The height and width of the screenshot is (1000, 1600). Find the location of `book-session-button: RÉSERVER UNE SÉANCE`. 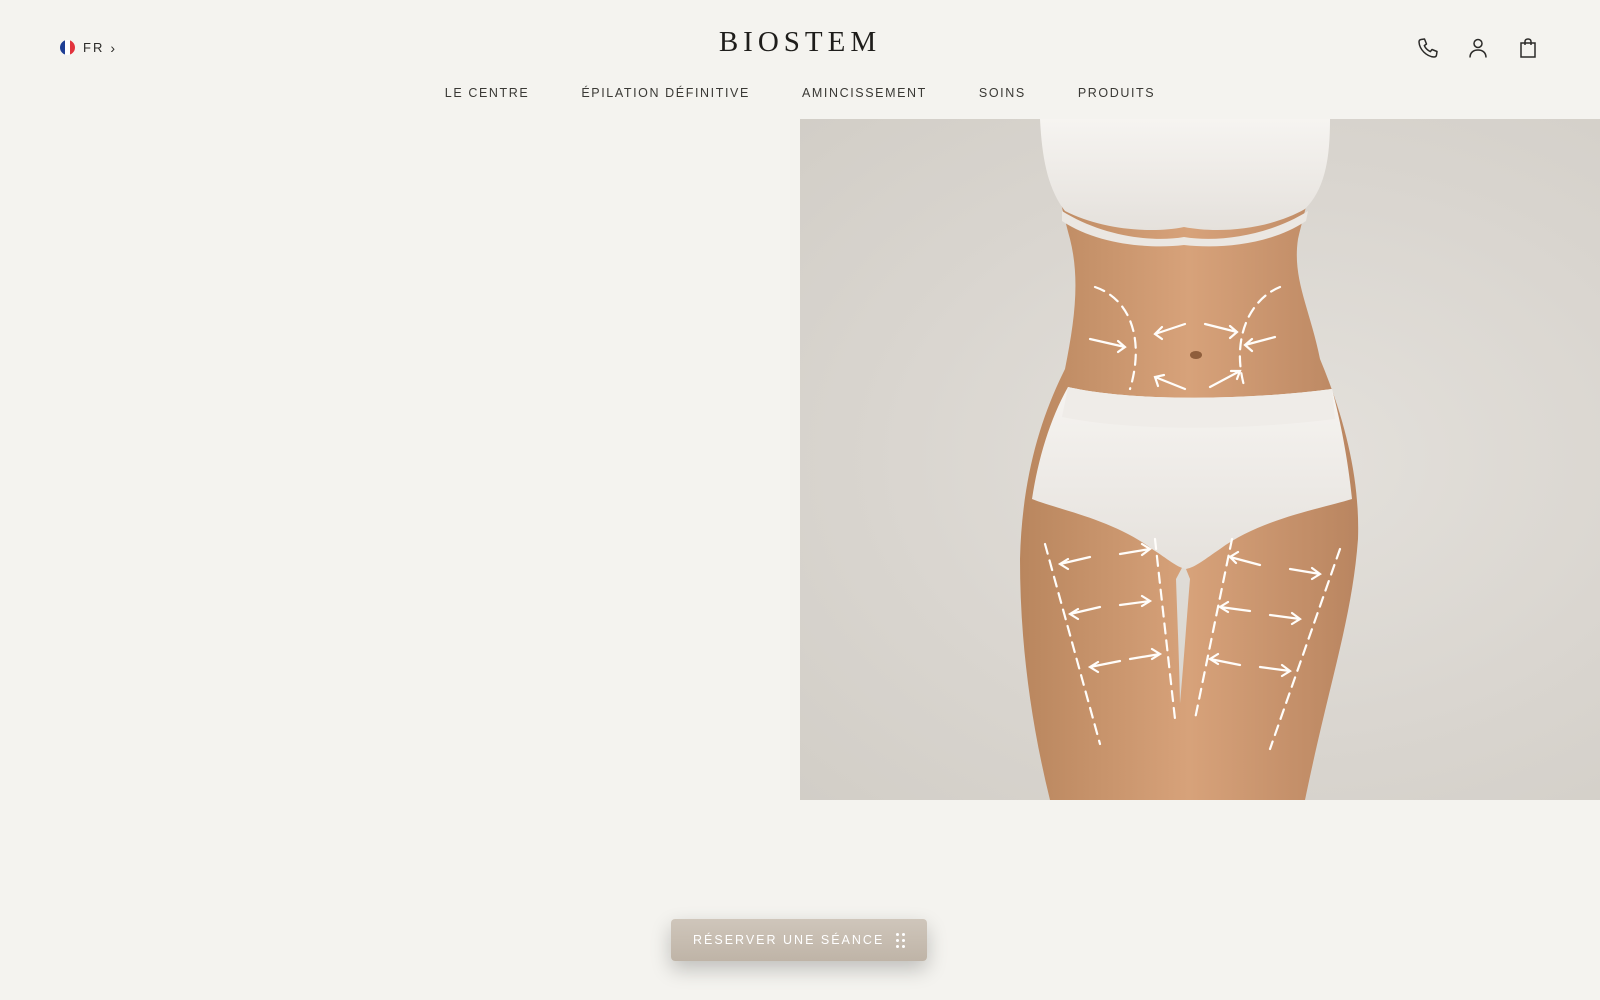

book-session-button: RÉSERVER UNE SÉANCE is located at coordinates (799, 940).